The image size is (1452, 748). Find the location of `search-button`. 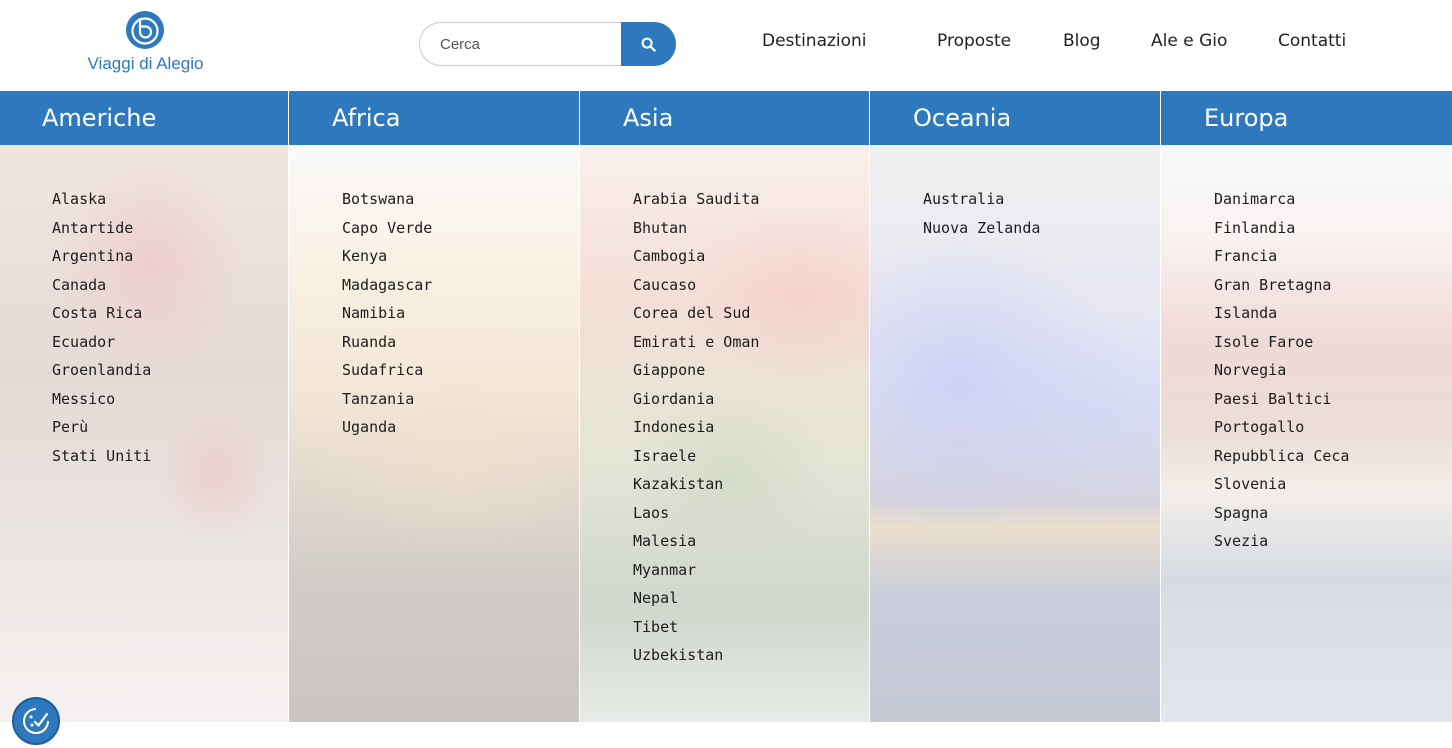

search-button is located at coordinates (648, 44).